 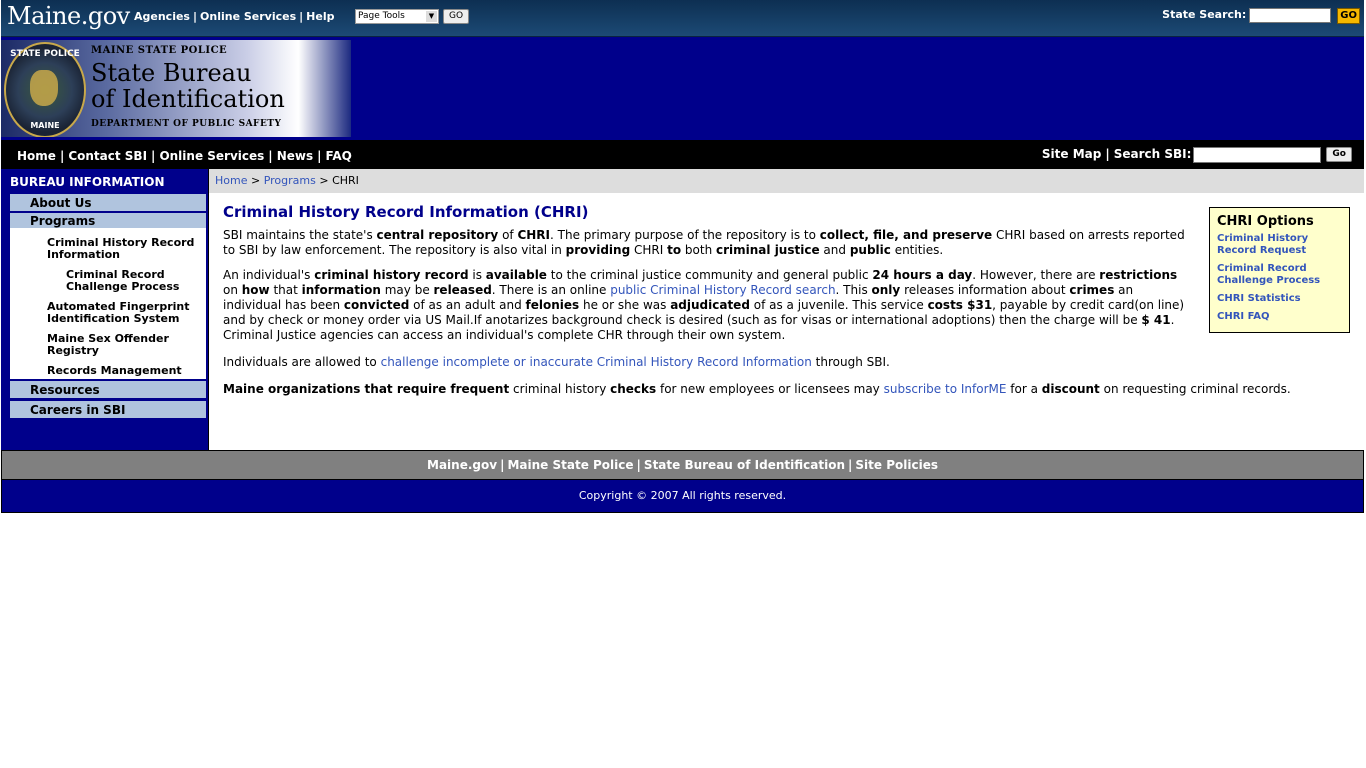 What do you see at coordinates (108, 221) in the screenshot?
I see `sidebar-item-programs: Programs` at bounding box center [108, 221].